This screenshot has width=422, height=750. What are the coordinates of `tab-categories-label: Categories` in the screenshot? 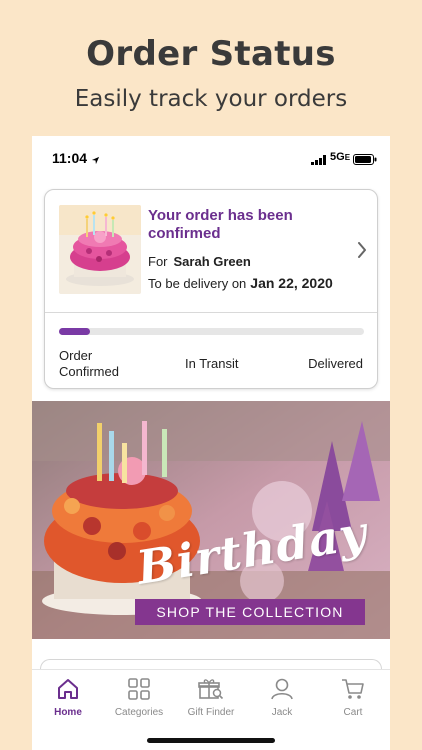 It's located at (139, 712).